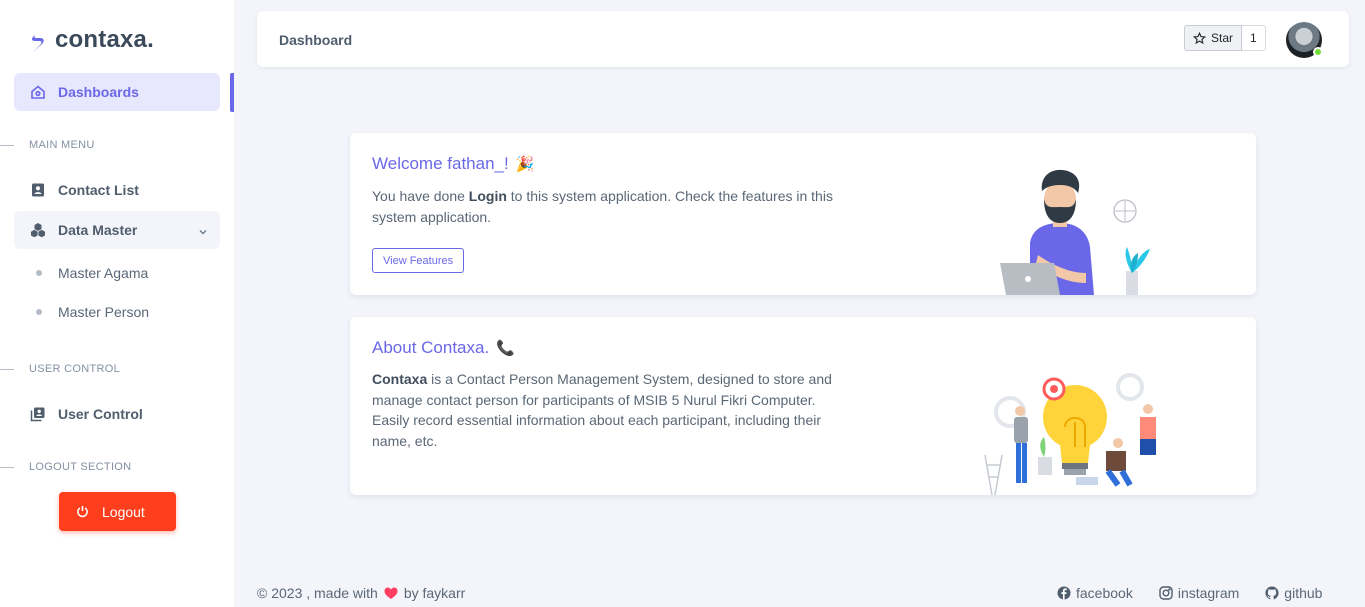 This screenshot has width=1365, height=607. I want to click on heart-icon, so click(391, 593).